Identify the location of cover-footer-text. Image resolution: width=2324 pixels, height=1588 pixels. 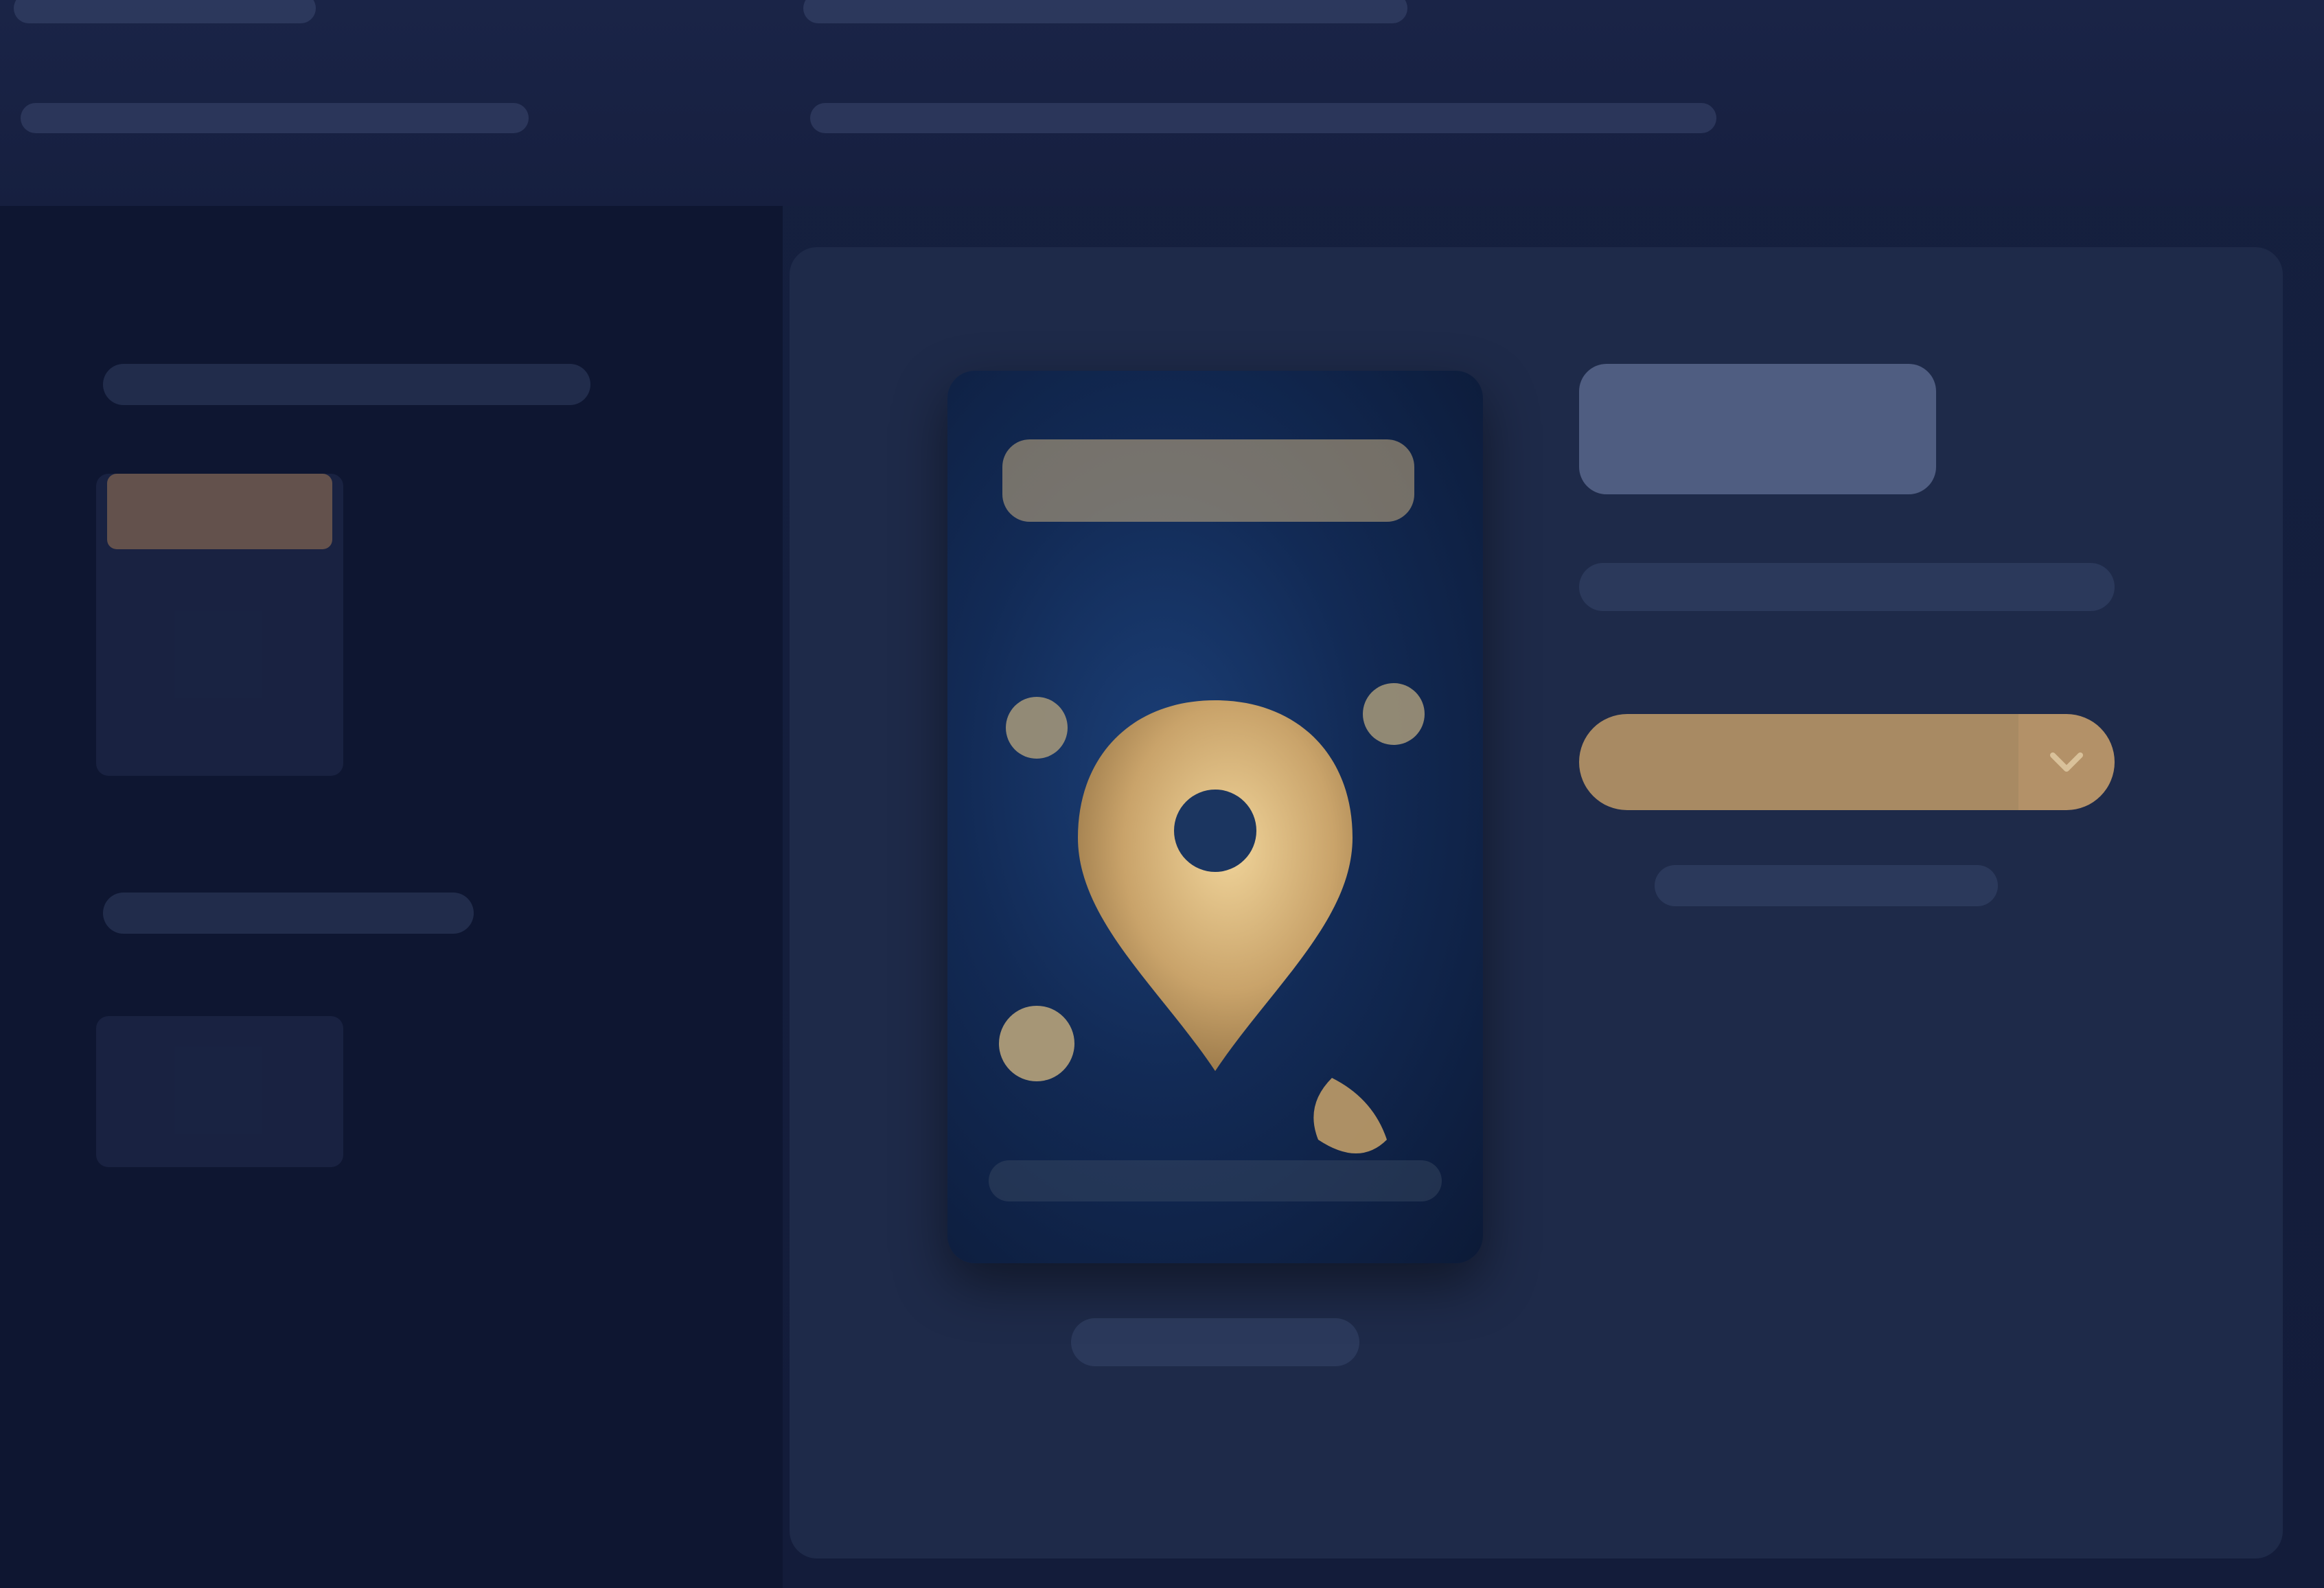
(1215, 1180).